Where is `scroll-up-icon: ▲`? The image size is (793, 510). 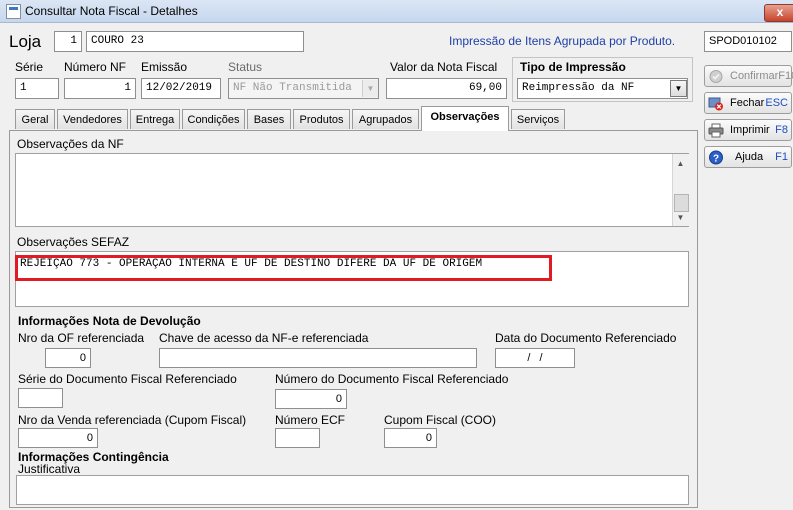 scroll-up-icon: ▲ is located at coordinates (680, 163).